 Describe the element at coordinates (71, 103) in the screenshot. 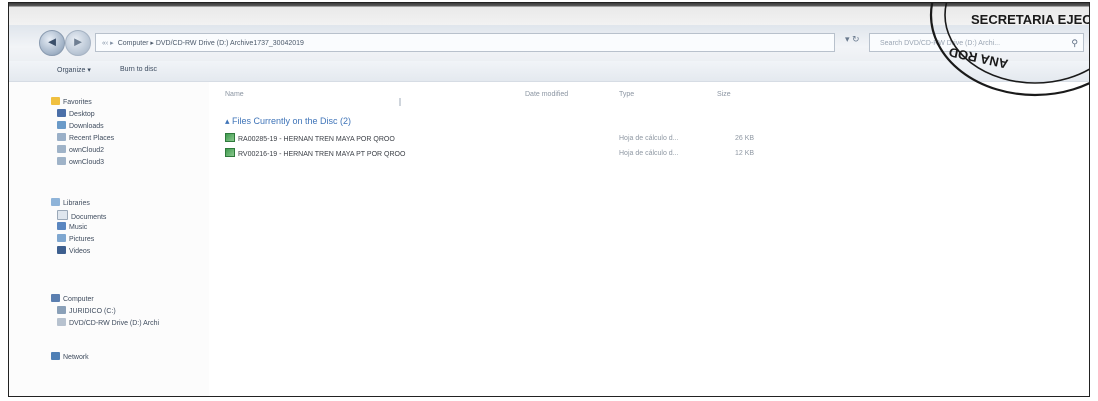

I see `nav-favorites: Favorites` at that location.